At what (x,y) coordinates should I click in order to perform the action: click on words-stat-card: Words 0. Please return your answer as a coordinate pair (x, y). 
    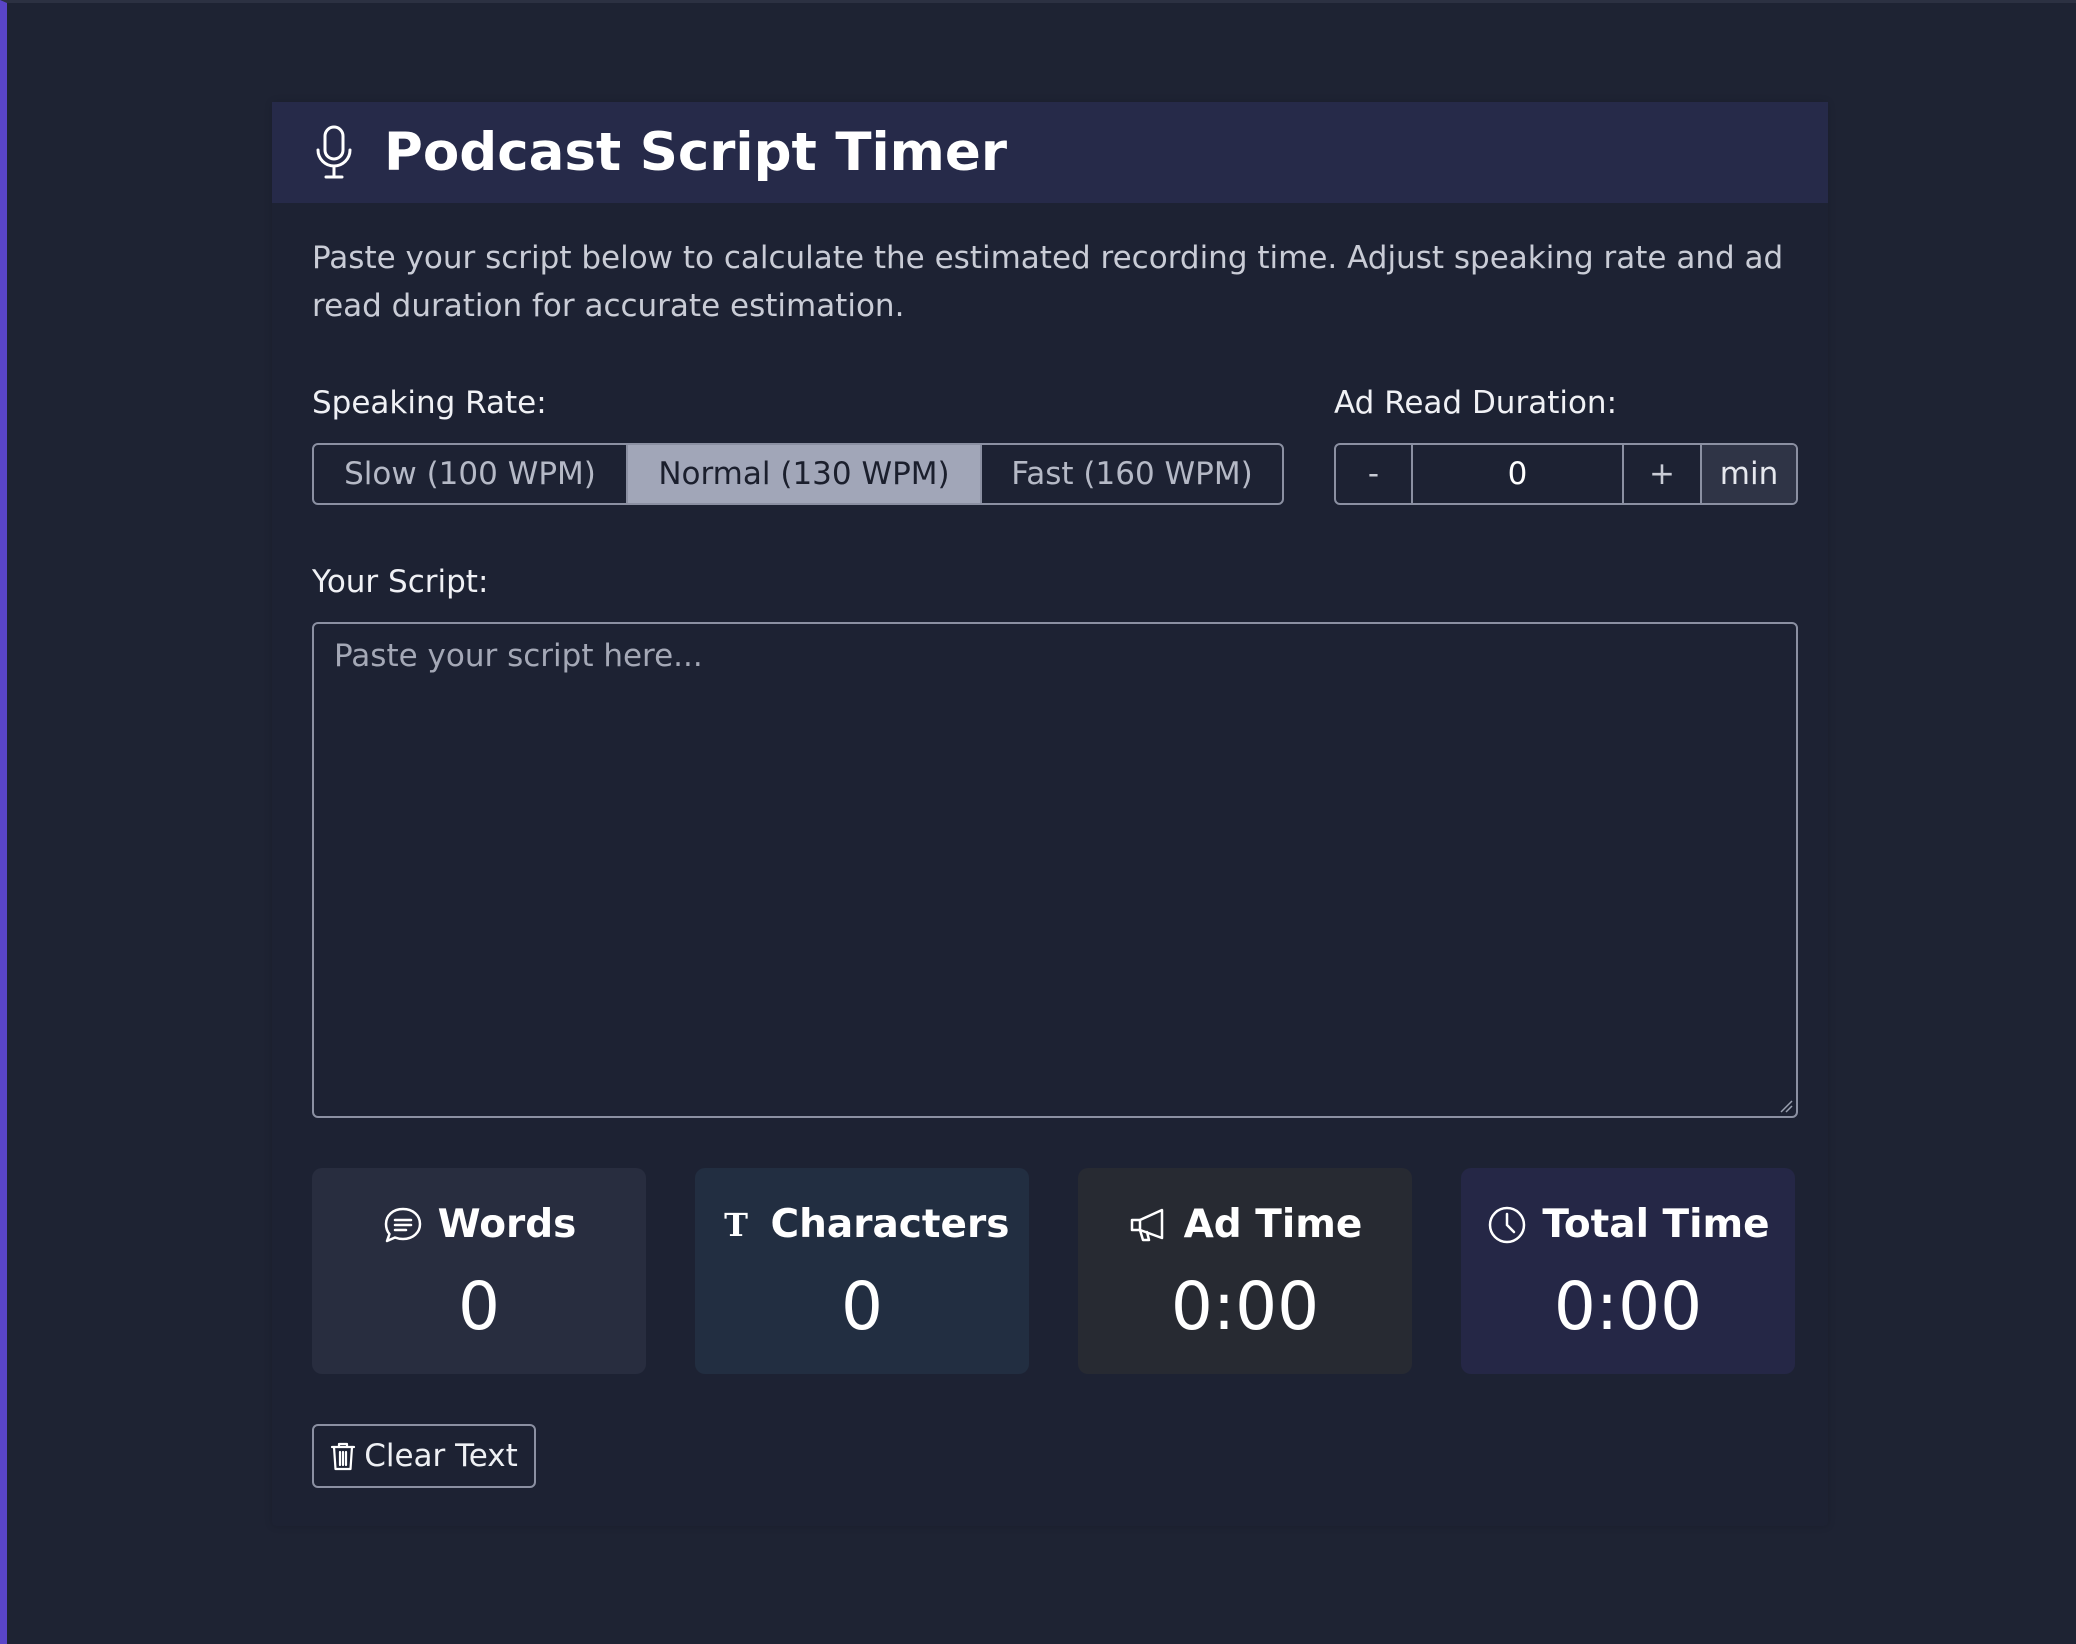
    Looking at the image, I should click on (479, 1271).